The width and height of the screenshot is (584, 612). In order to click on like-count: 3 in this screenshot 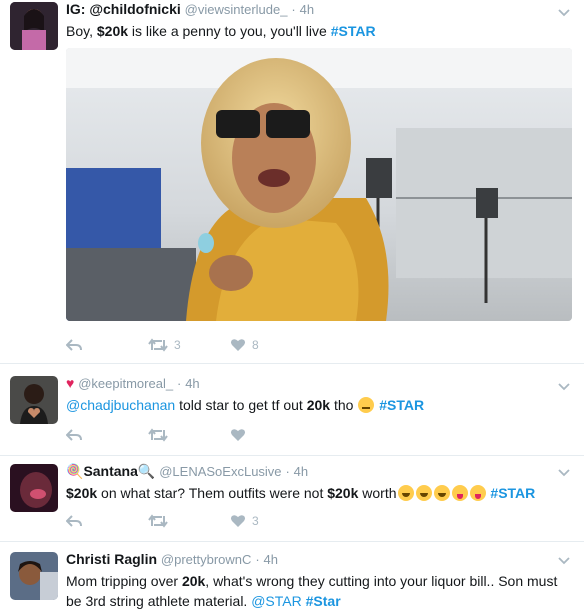, I will do `click(255, 521)`.